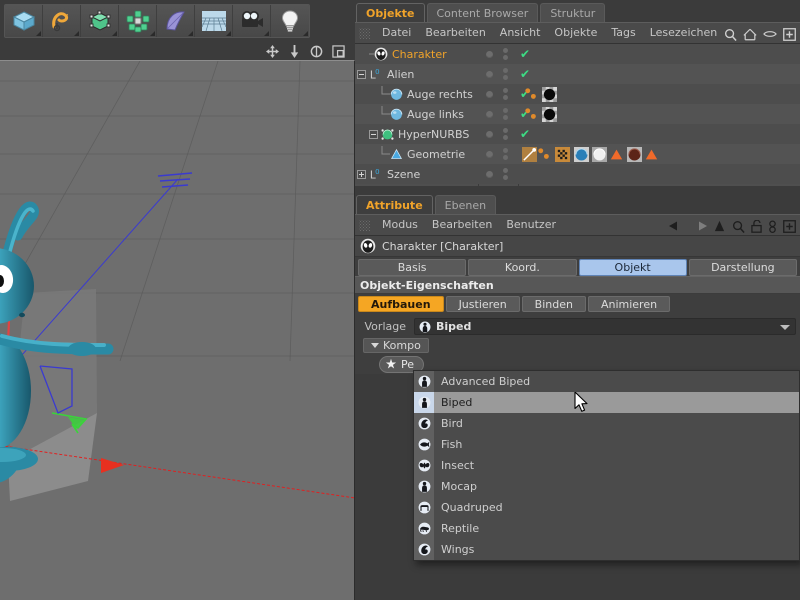 This screenshot has width=800, height=600. Describe the element at coordinates (699, 226) in the screenshot. I see `forward-arrow-icon` at that location.